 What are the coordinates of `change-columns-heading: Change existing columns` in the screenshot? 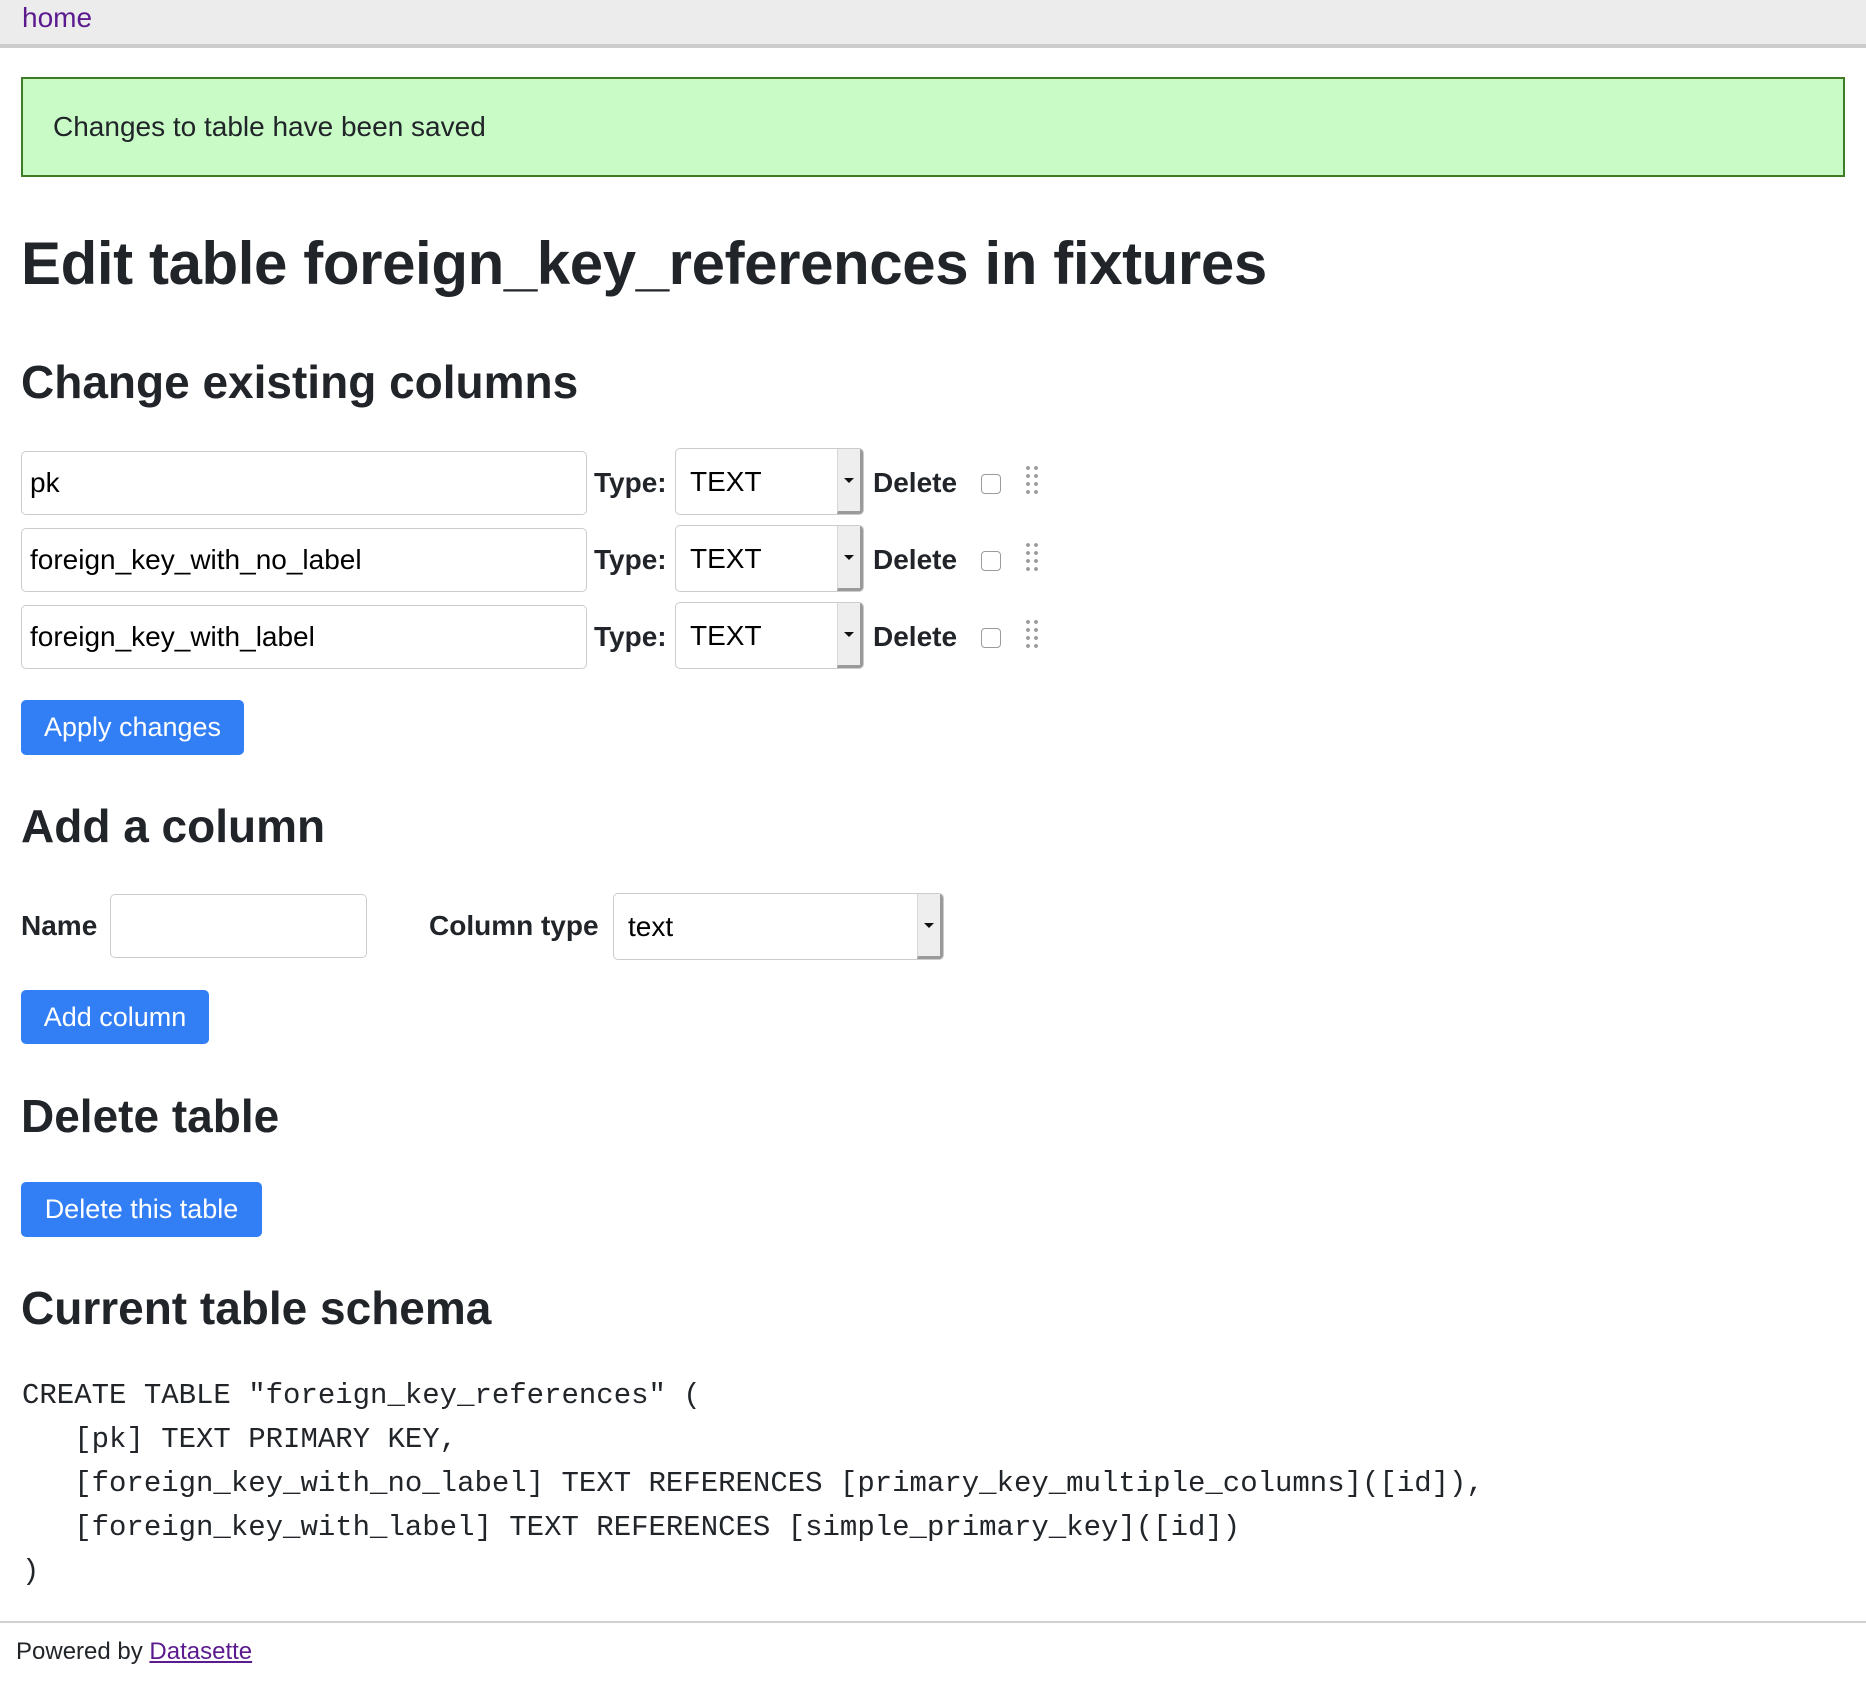 It's located at (300, 382).